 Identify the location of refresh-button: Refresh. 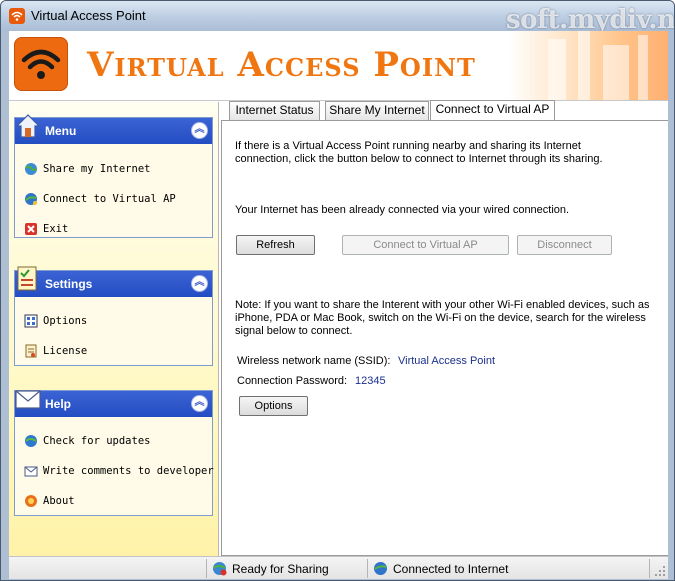
(275, 245).